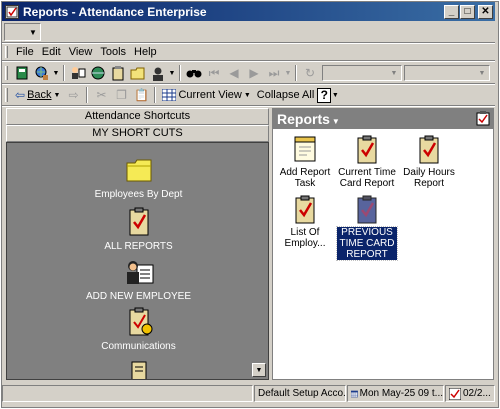 The width and height of the screenshot is (500, 409). What do you see at coordinates (248, 52) in the screenshot?
I see `menu-bar: File Edit View Tools Help` at bounding box center [248, 52].